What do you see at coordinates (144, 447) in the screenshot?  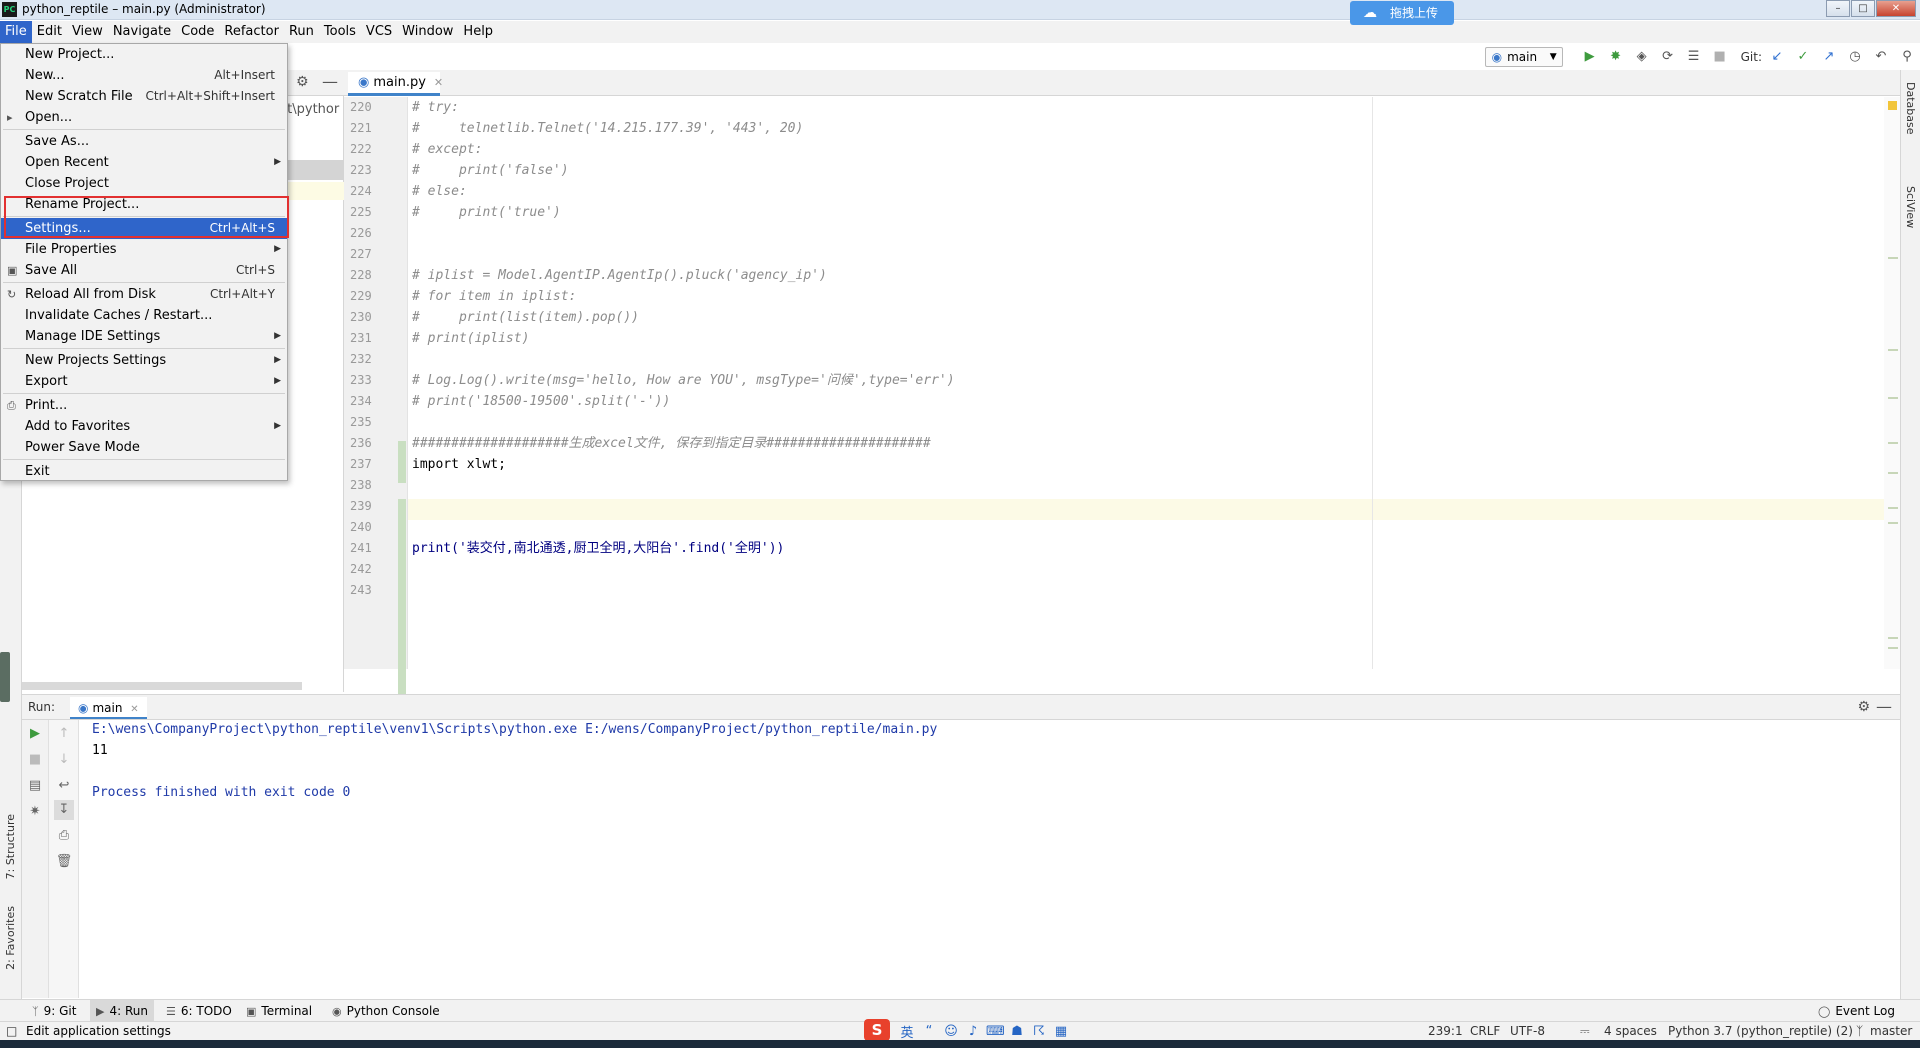 I see `file-menu-power-save-mode: Power Save Mode` at bounding box center [144, 447].